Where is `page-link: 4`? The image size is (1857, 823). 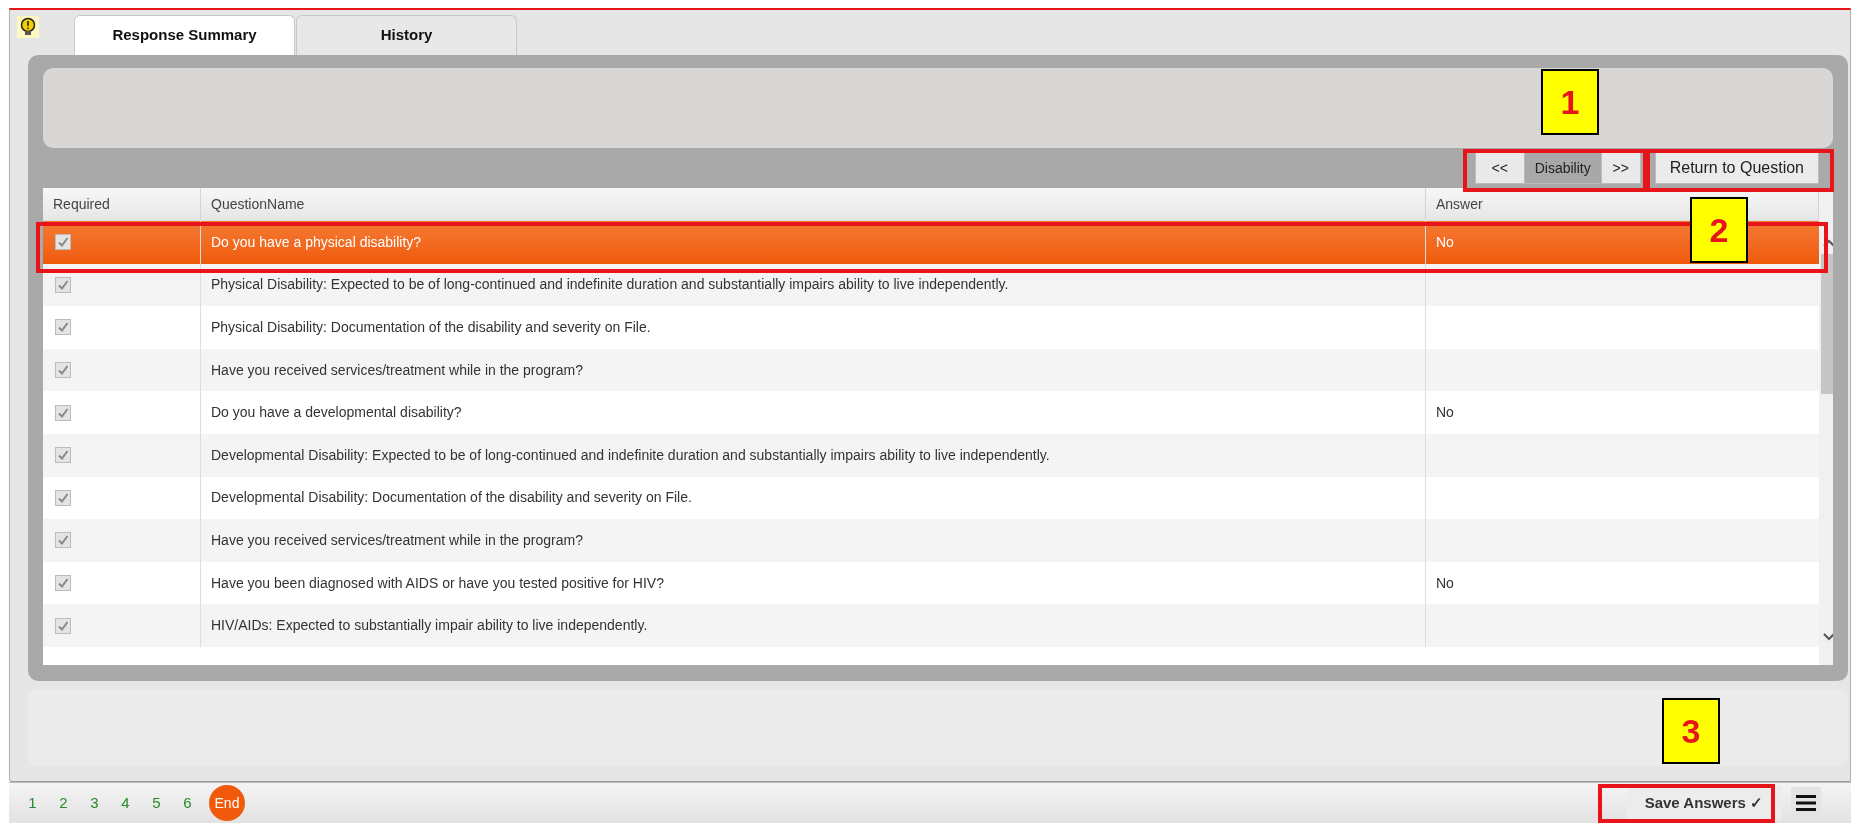
page-link: 4 is located at coordinates (125, 803).